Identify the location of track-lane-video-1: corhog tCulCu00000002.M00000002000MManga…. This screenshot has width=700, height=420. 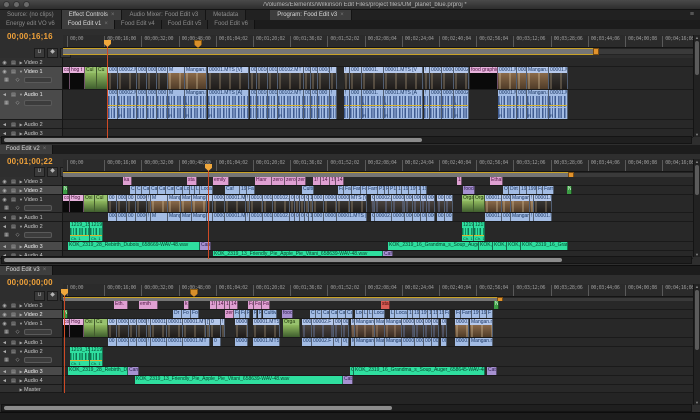
(378, 78).